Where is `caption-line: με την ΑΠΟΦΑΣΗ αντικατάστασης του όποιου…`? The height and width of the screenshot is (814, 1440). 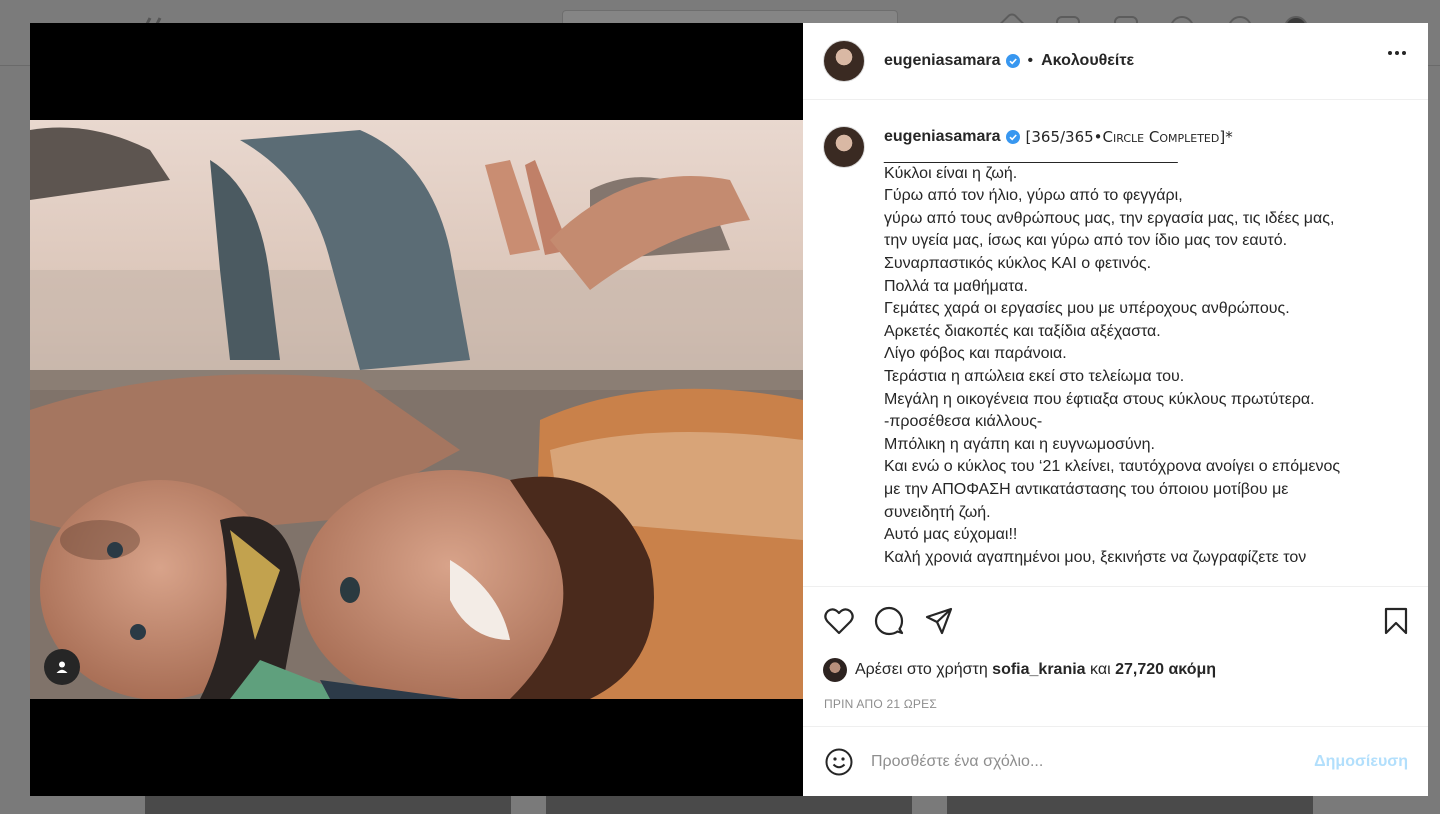 caption-line: με την ΑΠΟΦΑΣΗ αντικατάστασης του όποιου… is located at coordinates (1086, 489).